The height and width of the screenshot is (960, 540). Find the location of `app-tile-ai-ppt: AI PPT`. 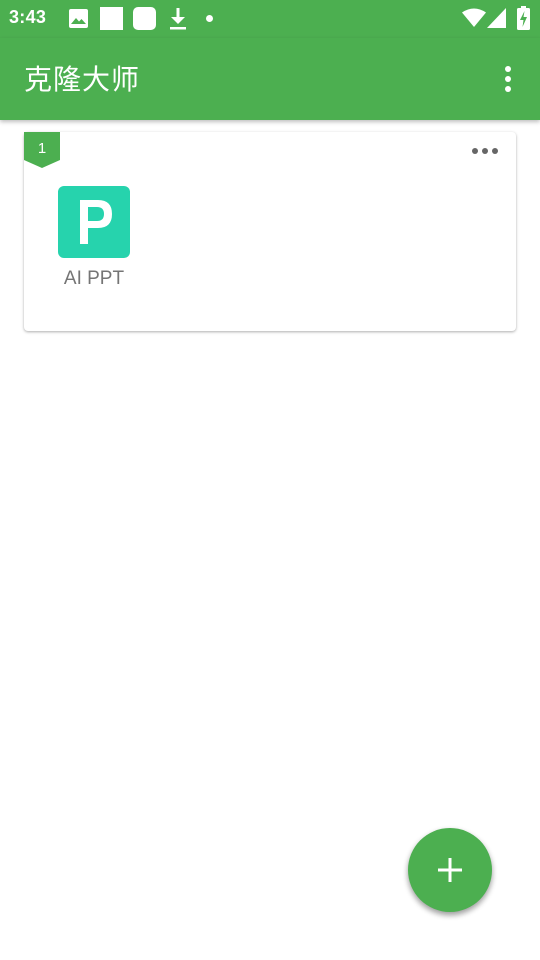

app-tile-ai-ppt: AI PPT is located at coordinates (94, 238).